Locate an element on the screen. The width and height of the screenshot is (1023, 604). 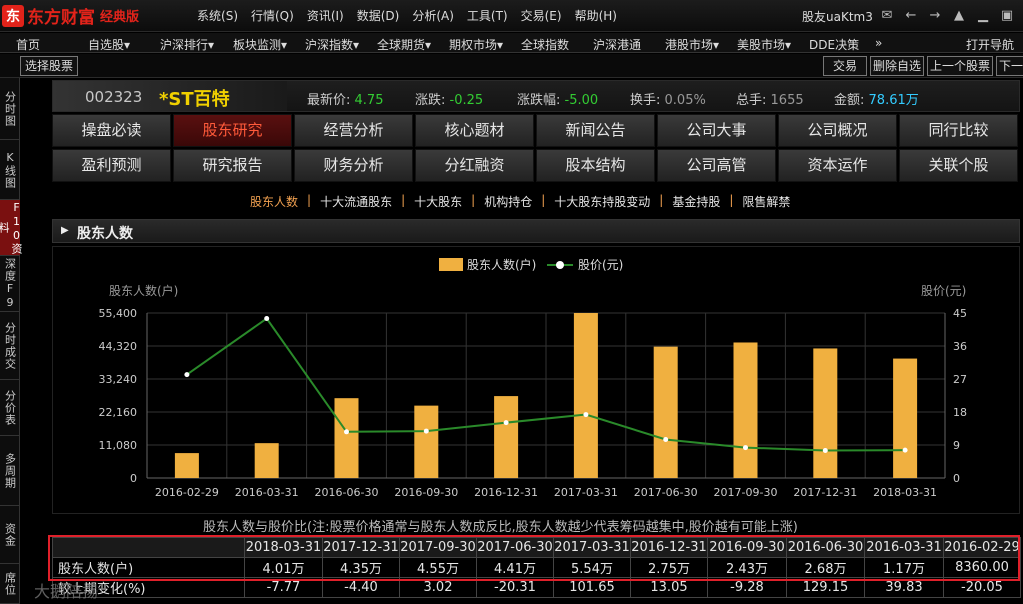
sidebar-tab: 分时成交 is located at coordinates (10, 346).